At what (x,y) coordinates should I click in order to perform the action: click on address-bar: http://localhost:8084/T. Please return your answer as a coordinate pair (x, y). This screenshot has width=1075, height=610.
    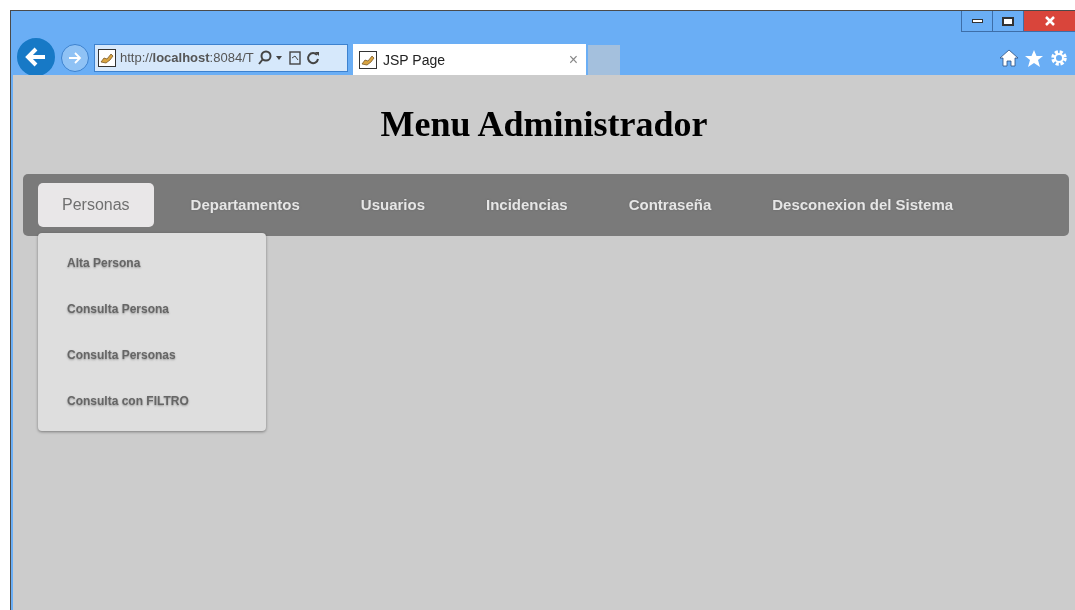
    Looking at the image, I should click on (221, 58).